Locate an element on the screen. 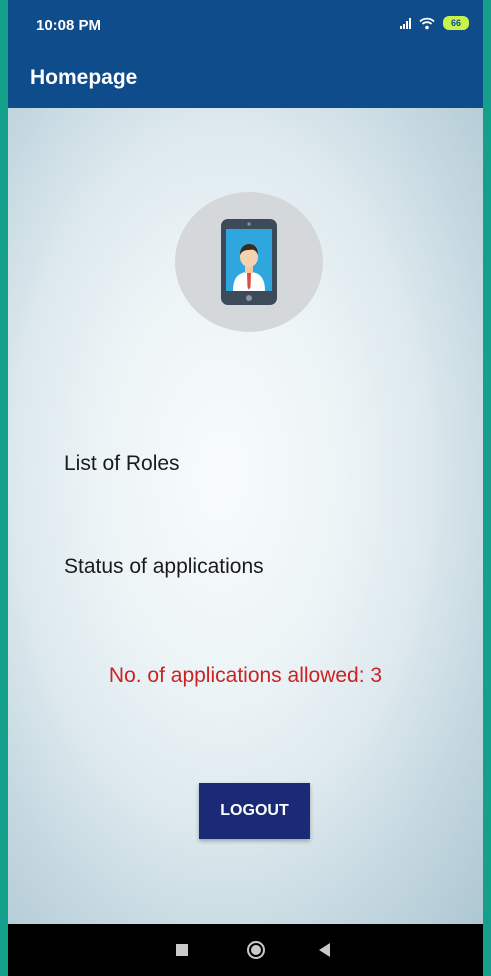  list-of-roles-link: List of Roles is located at coordinates (122, 464).